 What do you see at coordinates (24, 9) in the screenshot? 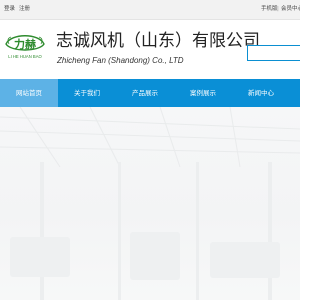
I see `register-link: 注册` at bounding box center [24, 9].